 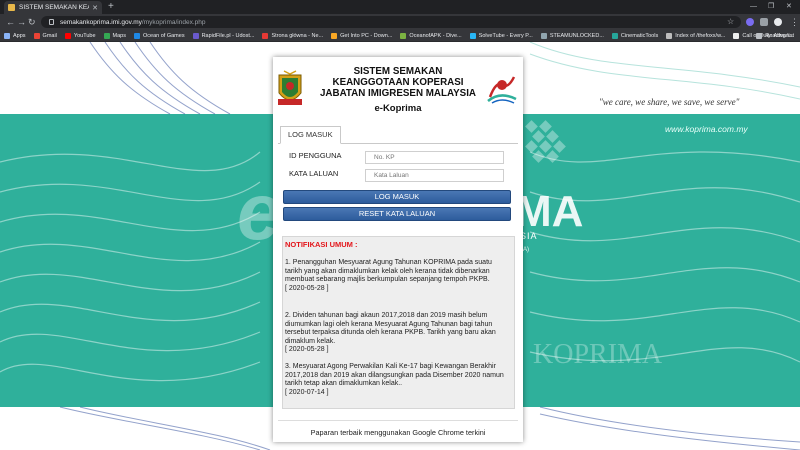 I want to click on reset-password-button: RESET KATA LALUAN, so click(x=397, y=214).